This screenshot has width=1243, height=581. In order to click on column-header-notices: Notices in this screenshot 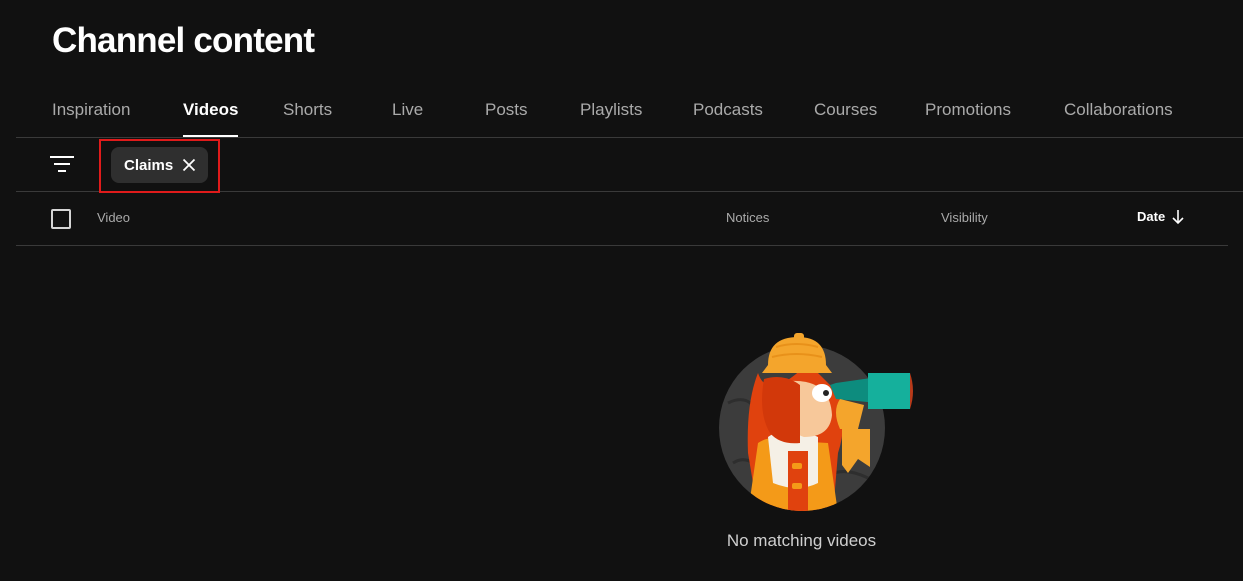, I will do `click(748, 217)`.